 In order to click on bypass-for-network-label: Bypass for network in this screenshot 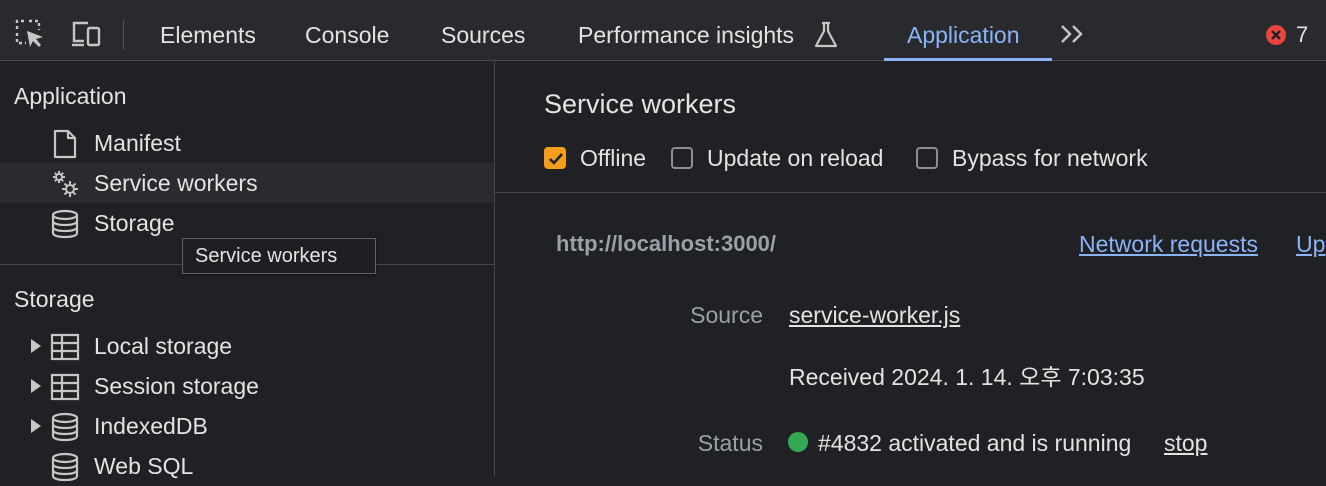, I will do `click(1050, 158)`.